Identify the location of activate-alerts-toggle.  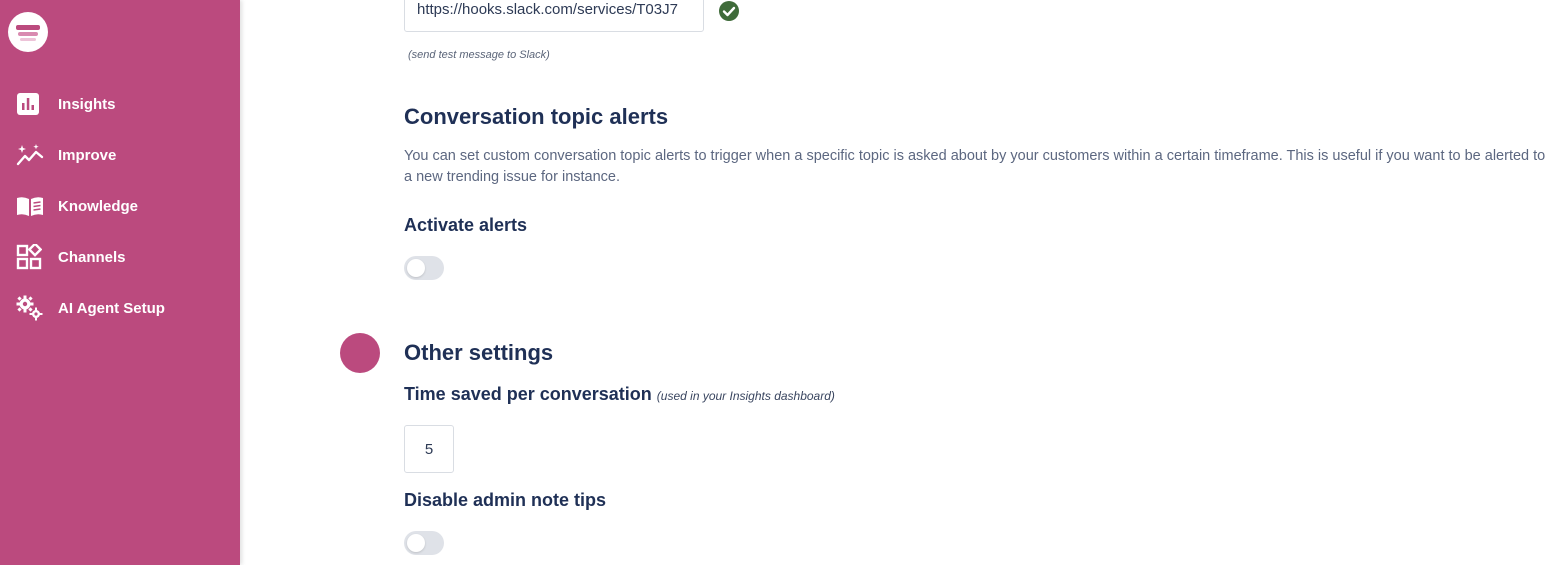
(424, 268).